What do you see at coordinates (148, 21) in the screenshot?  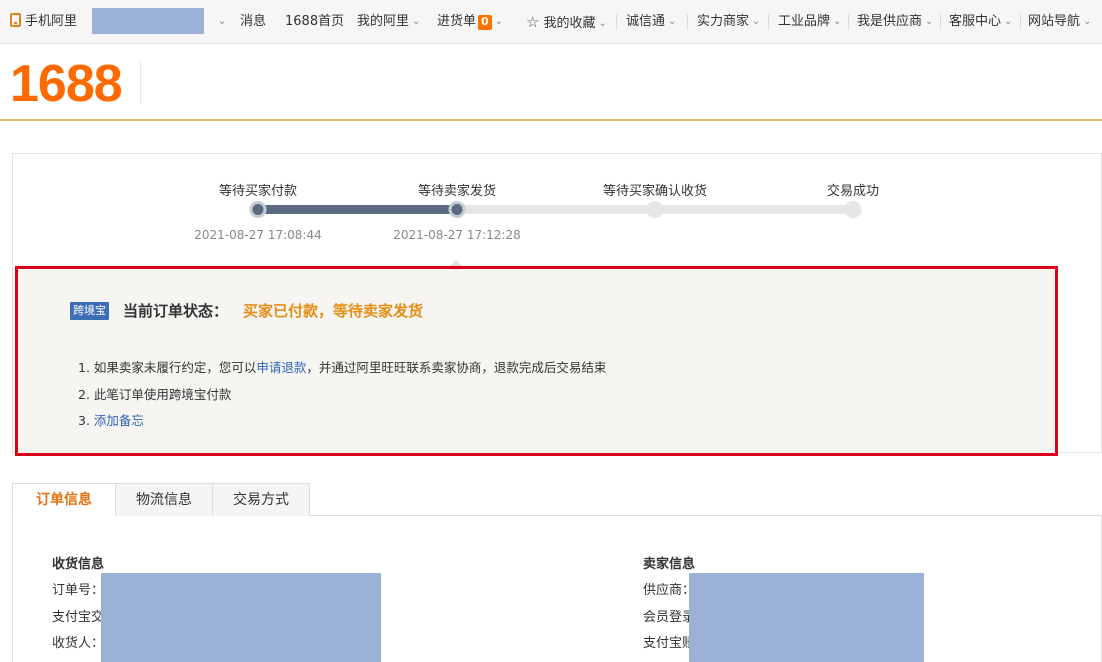 I see `redacted-username` at bounding box center [148, 21].